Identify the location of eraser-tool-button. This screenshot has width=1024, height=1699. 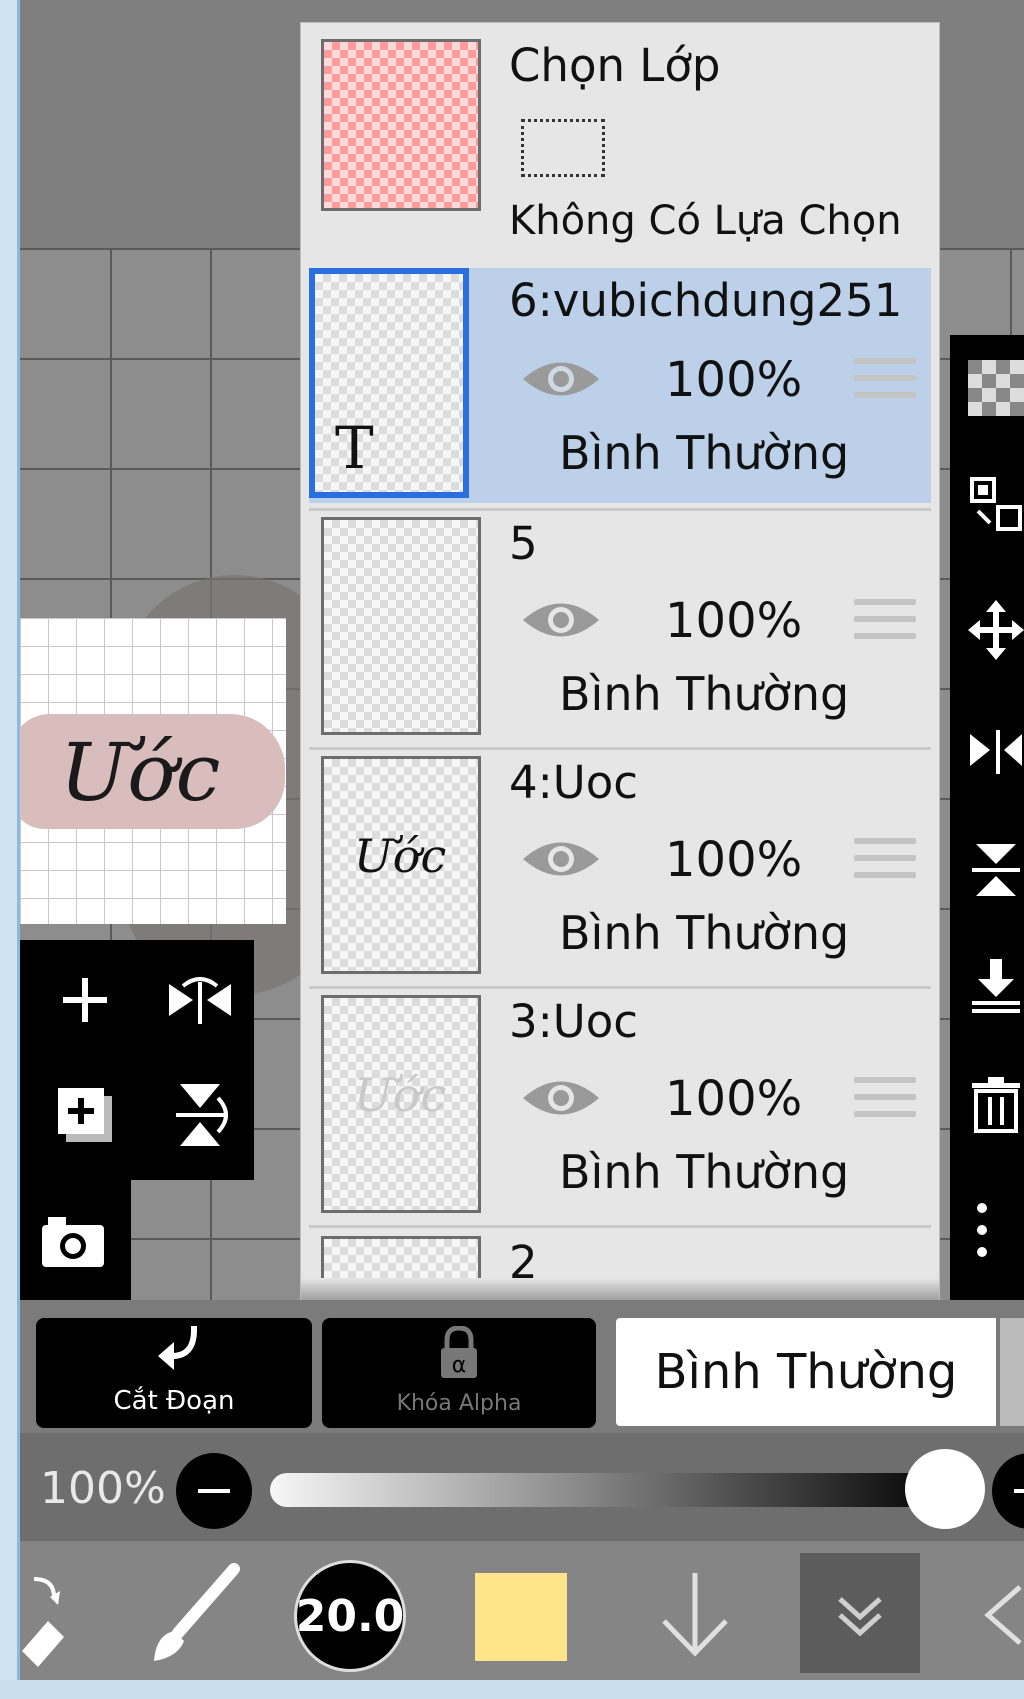
(50, 1616).